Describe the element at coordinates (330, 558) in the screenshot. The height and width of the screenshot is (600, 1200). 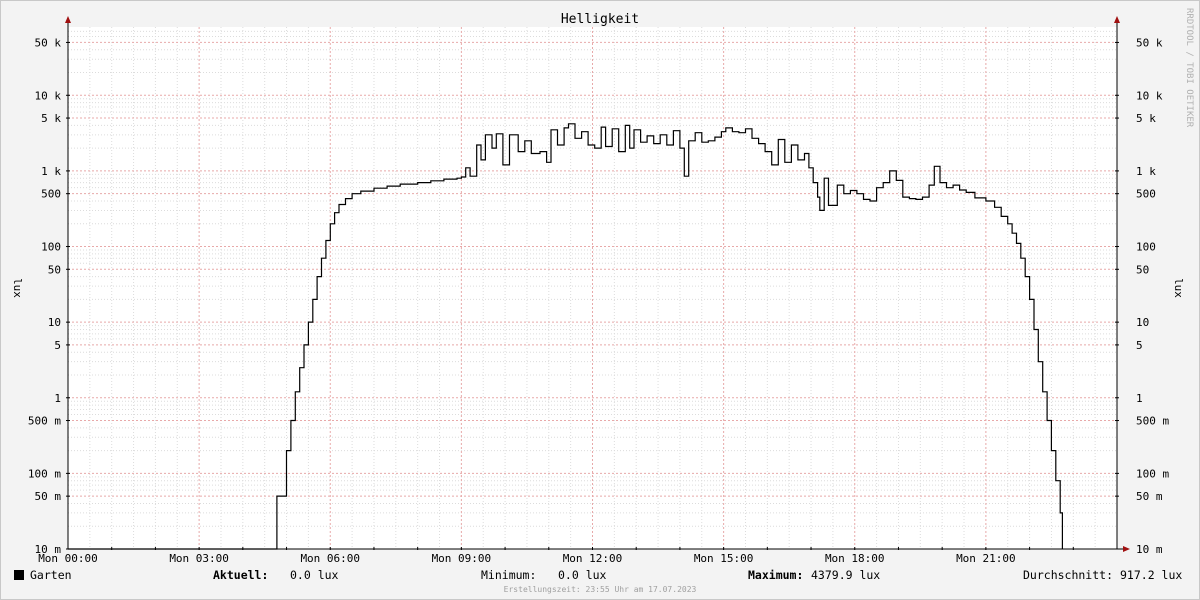
I see `x-tick-label: Mon 06:00` at that location.